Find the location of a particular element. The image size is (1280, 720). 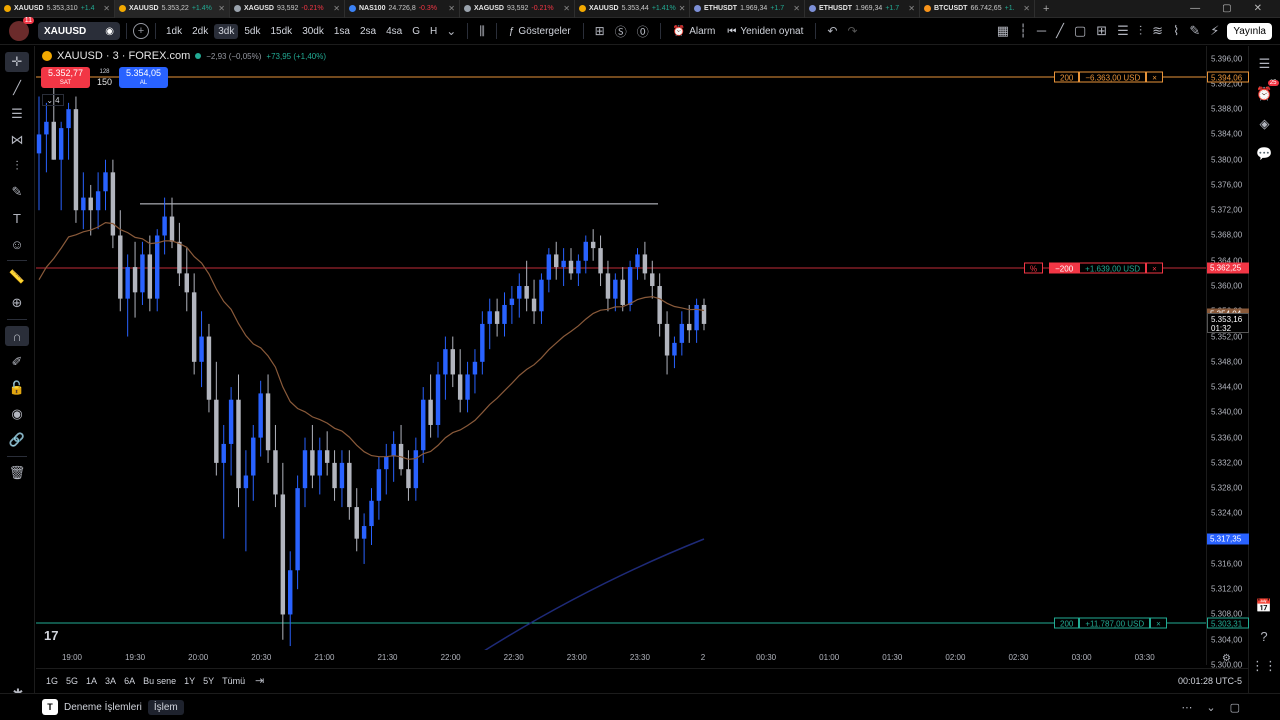

paper-trading-tab: Deneme İşlemleri is located at coordinates (103, 707).